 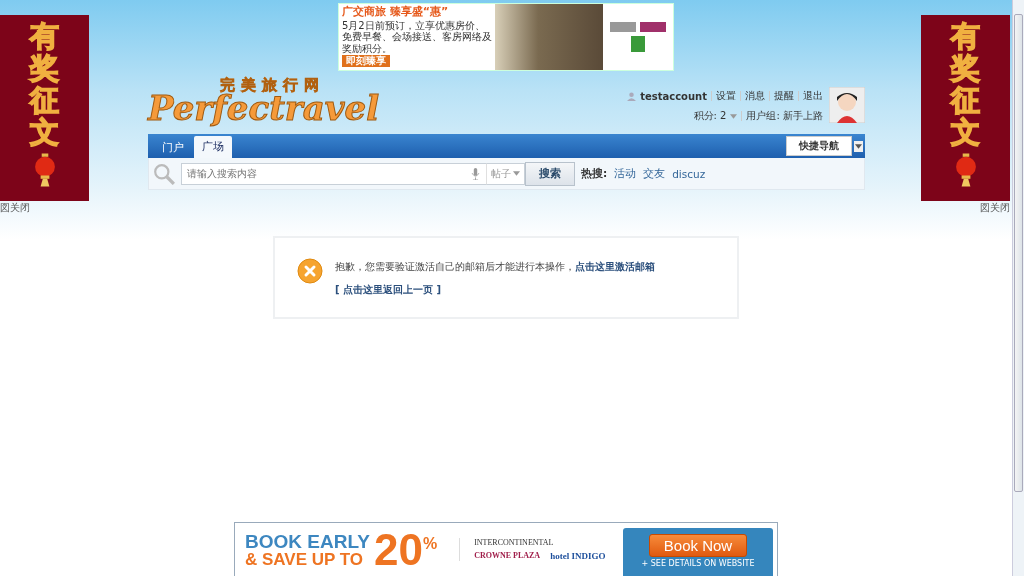 I want to click on user-group-link: 用户组: 新手上路, so click(x=784, y=116).